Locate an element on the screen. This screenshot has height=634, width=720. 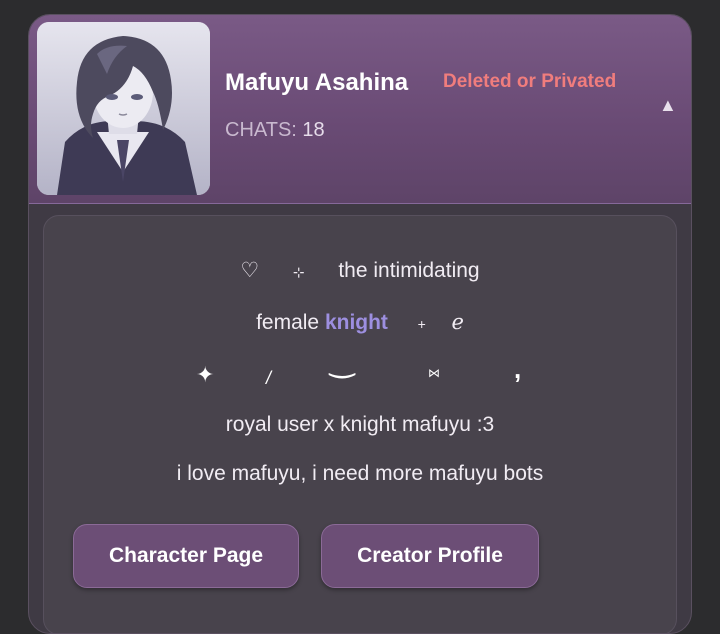
slash-icon: / is located at coordinates (269, 378).